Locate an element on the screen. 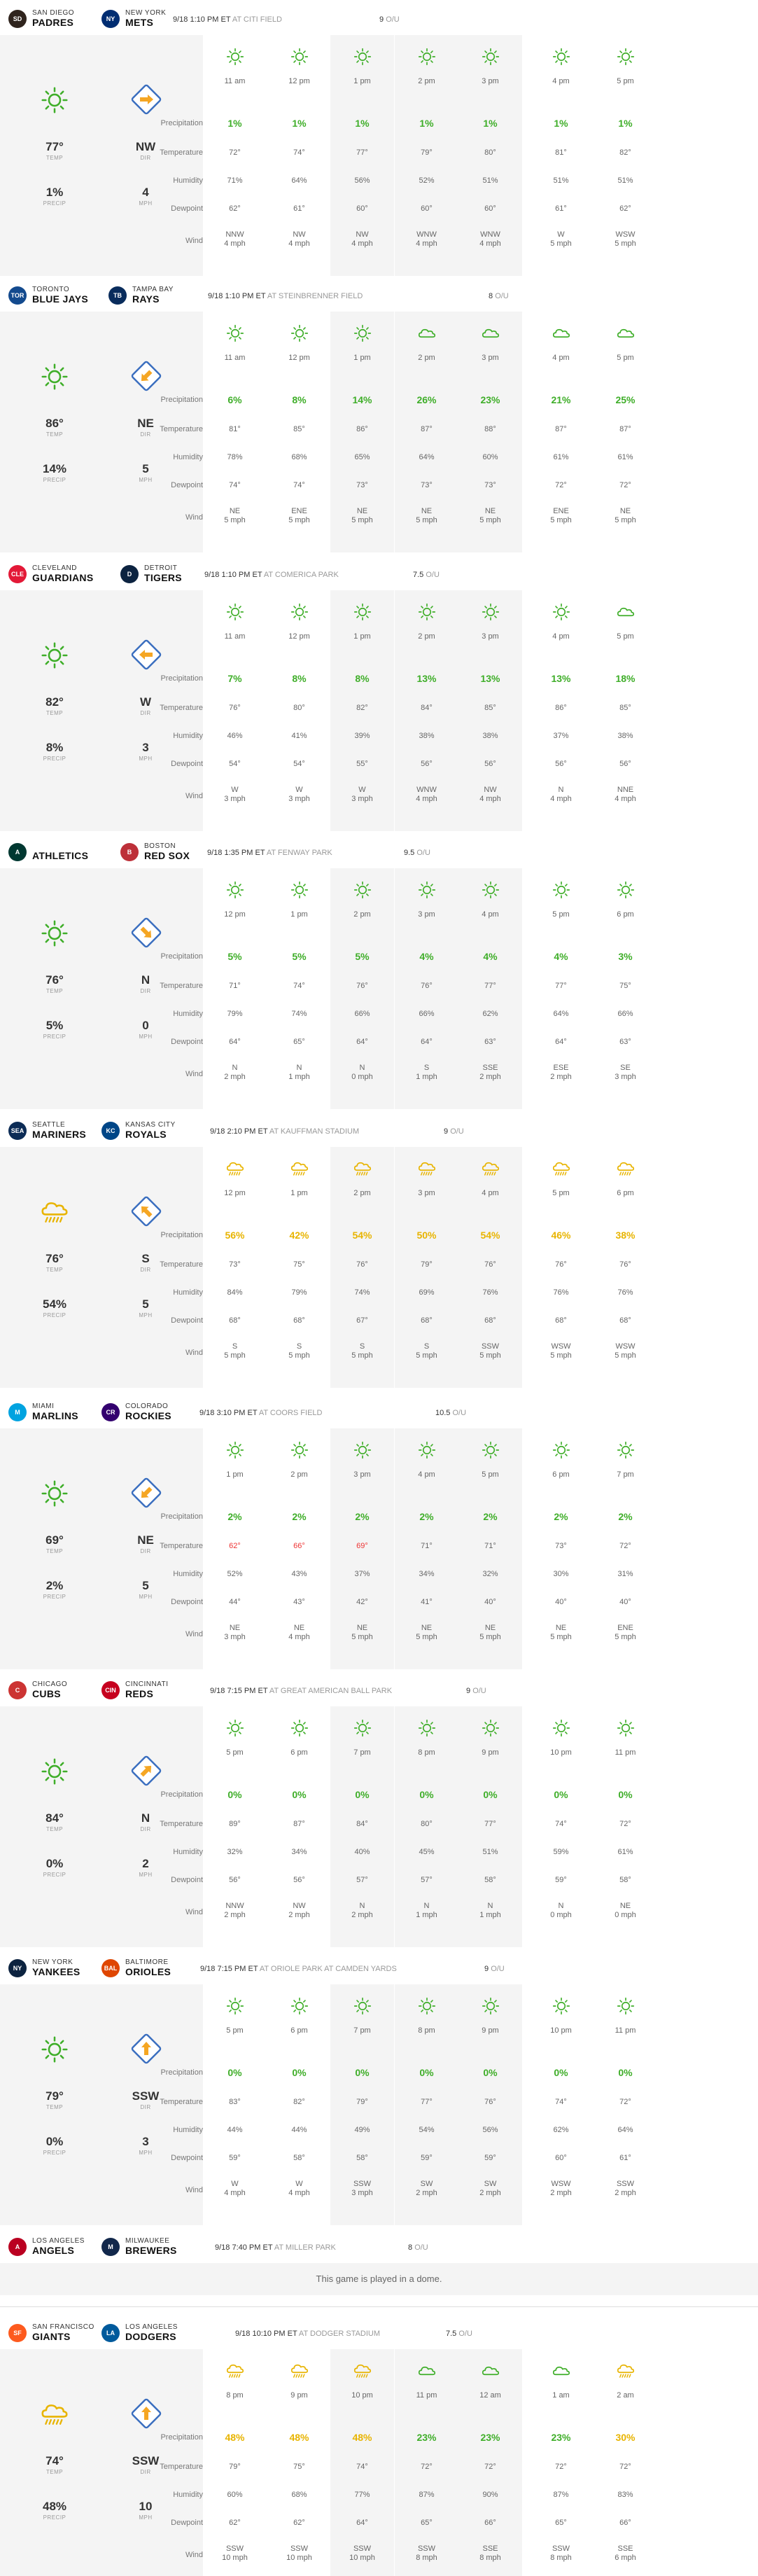  dewpoint-value: 62° is located at coordinates (625, 208).